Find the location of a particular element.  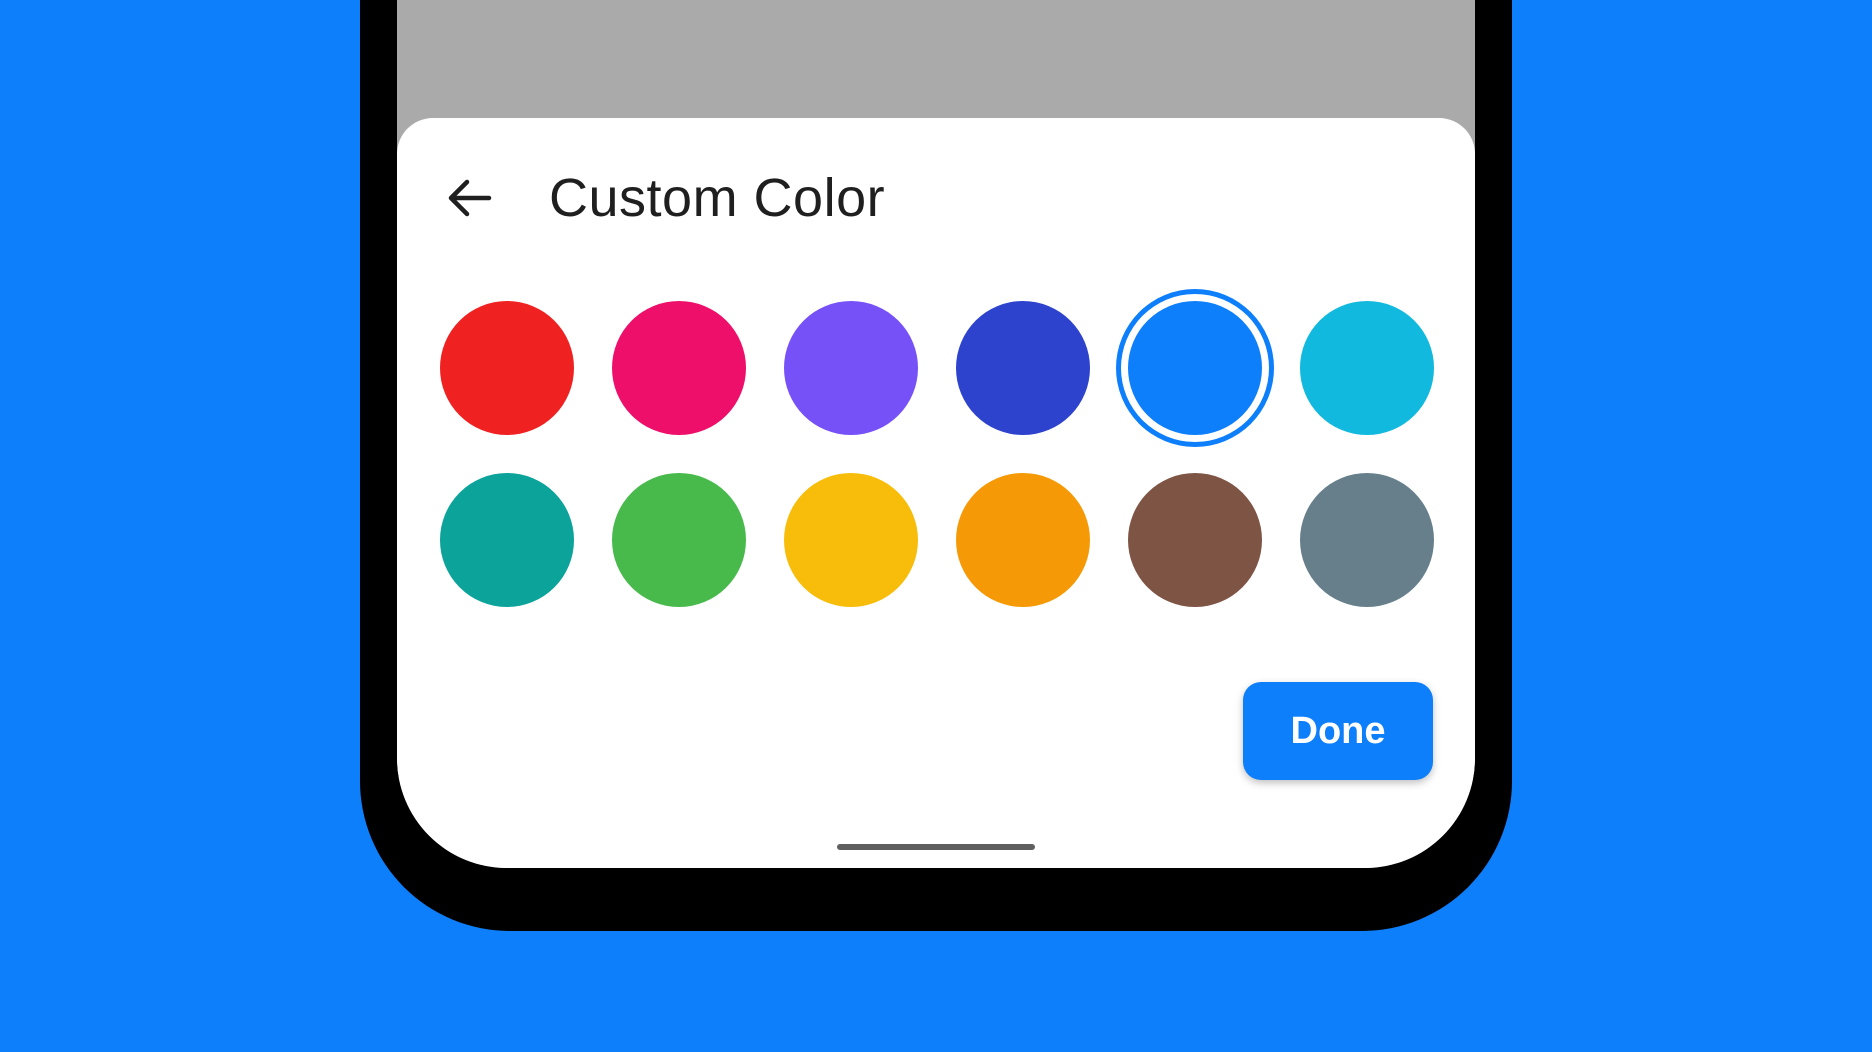

color-swatch-teal is located at coordinates (507, 540).